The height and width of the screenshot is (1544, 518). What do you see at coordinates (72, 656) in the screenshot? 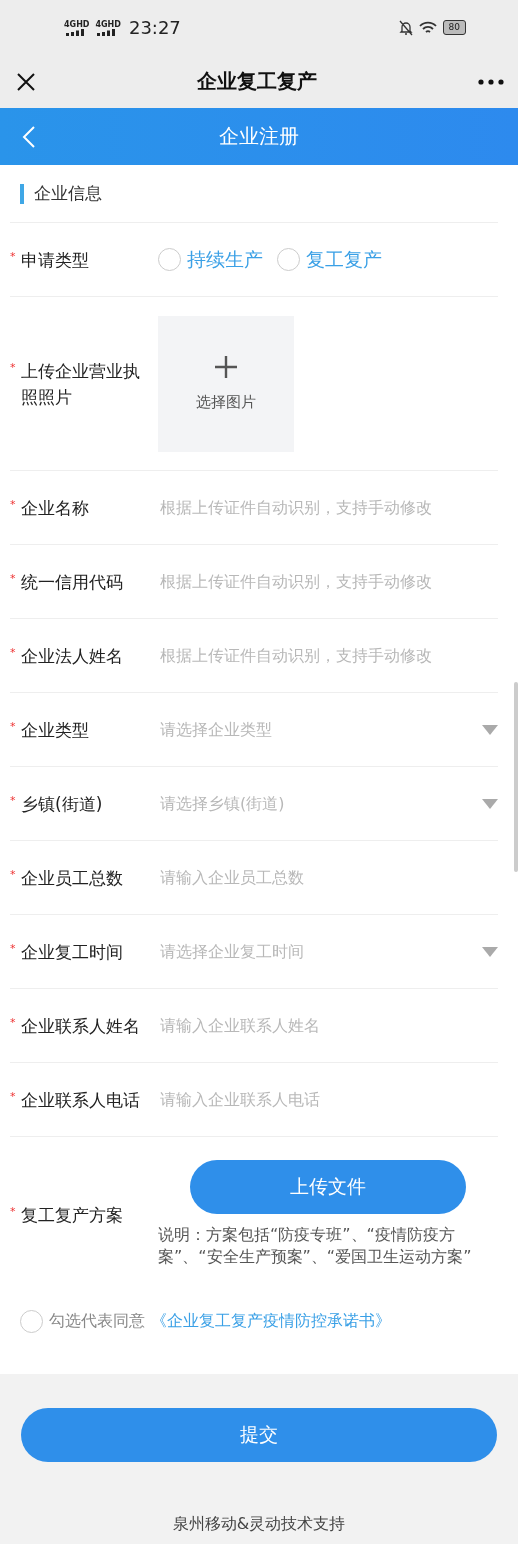
I see `field-label: 企业法人姓名` at bounding box center [72, 656].